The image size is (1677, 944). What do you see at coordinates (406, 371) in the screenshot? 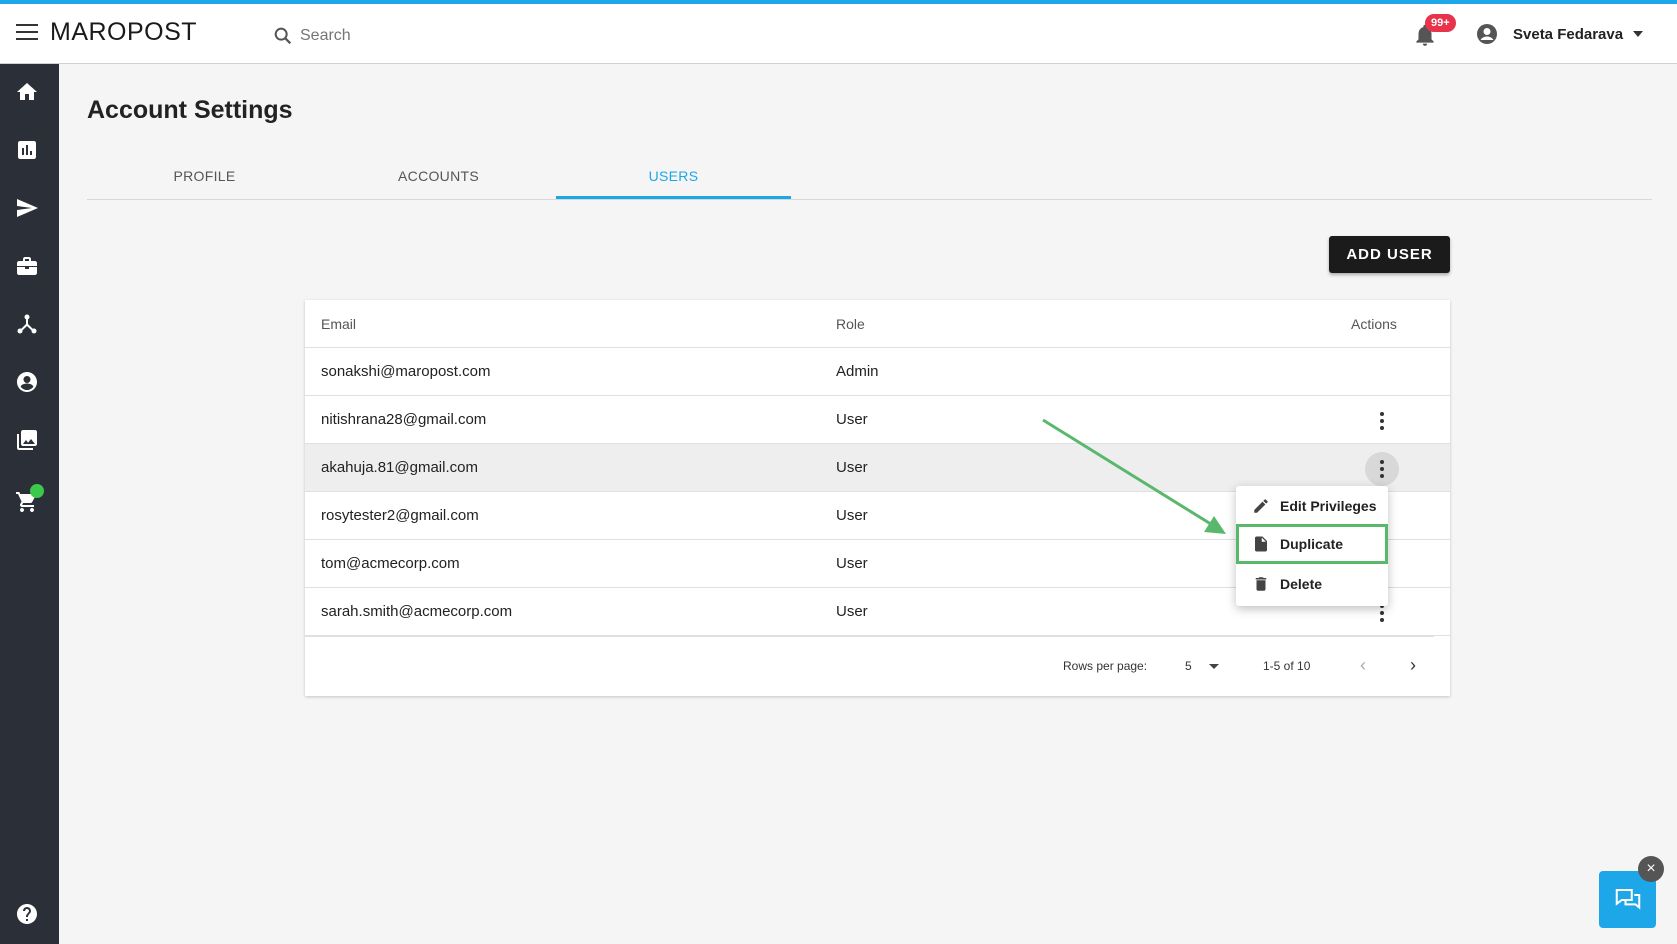
I see `row-email: sonakshi@maropost.com` at bounding box center [406, 371].